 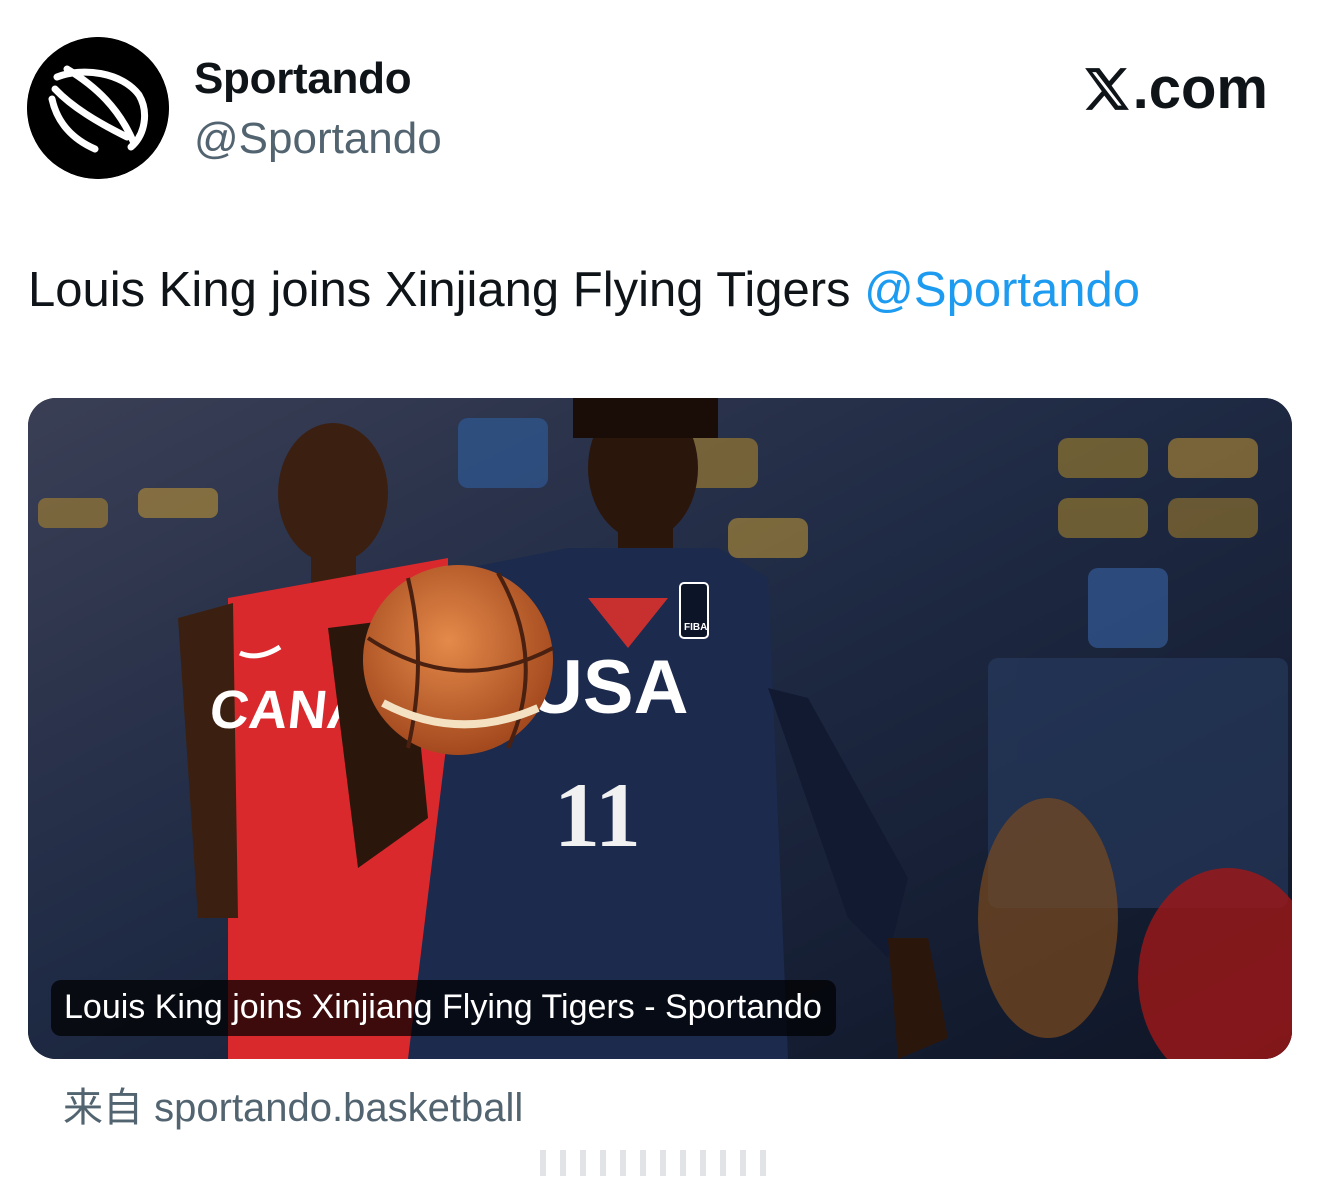 What do you see at coordinates (695, 627) in the screenshot?
I see `fiba-badge-text: FIBA` at bounding box center [695, 627].